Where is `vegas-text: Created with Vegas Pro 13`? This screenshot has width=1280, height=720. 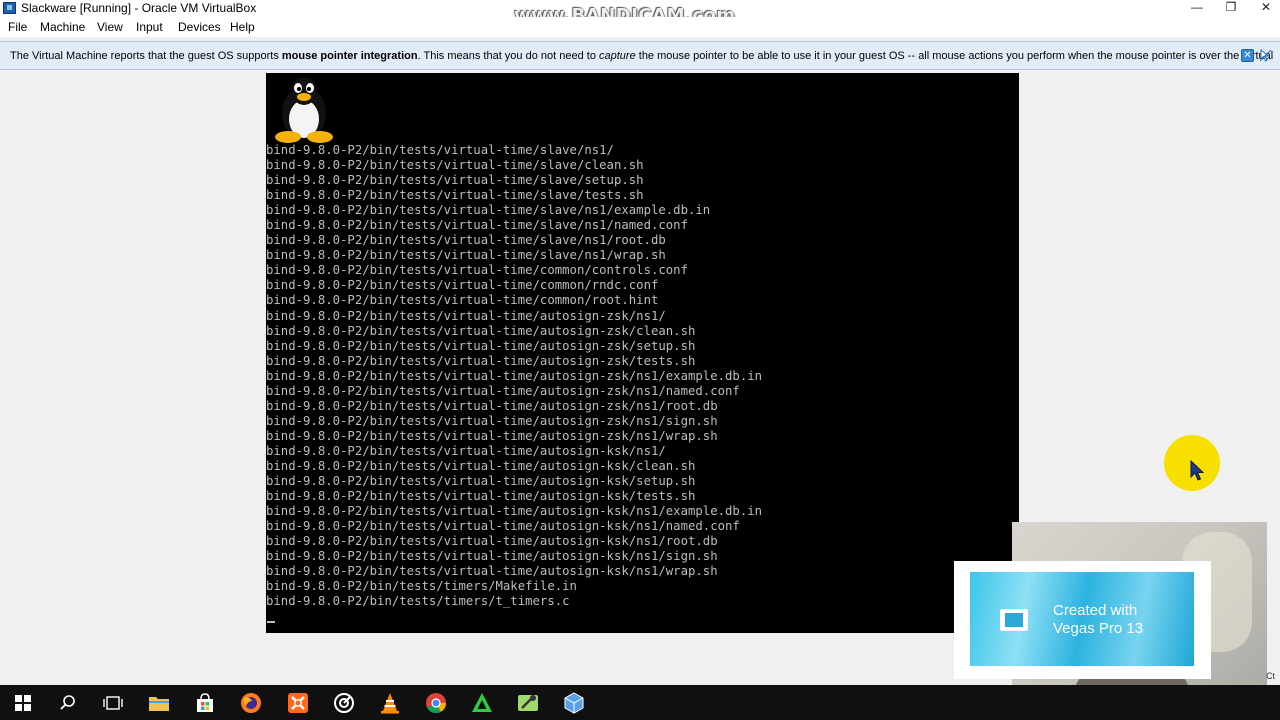 vegas-text: Created with Vegas Pro 13 is located at coordinates (1098, 619).